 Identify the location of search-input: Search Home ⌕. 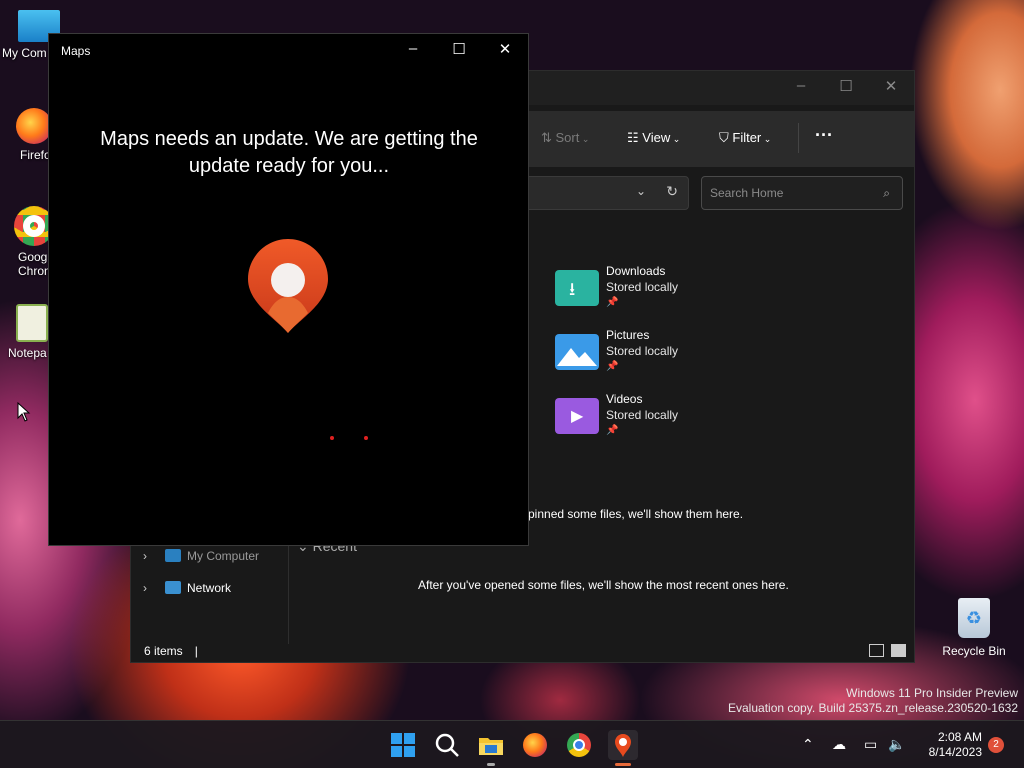
(802, 193).